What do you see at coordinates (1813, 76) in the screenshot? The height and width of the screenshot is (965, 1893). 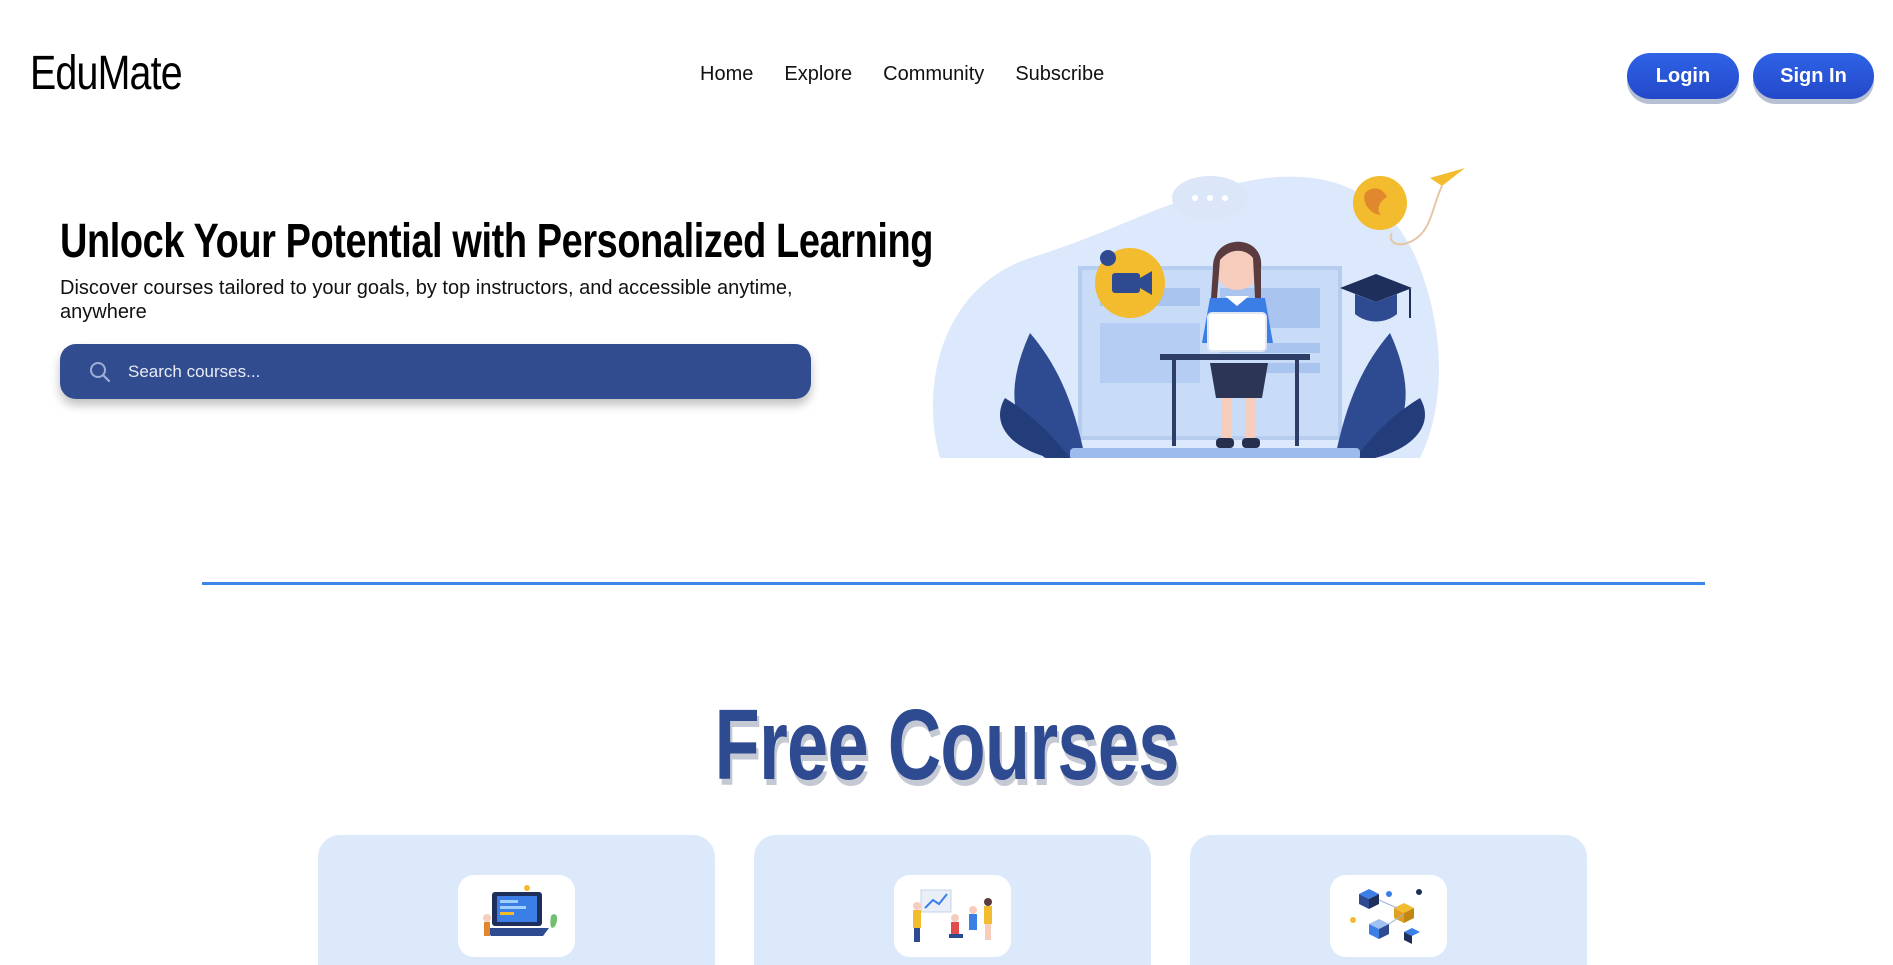 I see `sign-in-button: Sign In` at bounding box center [1813, 76].